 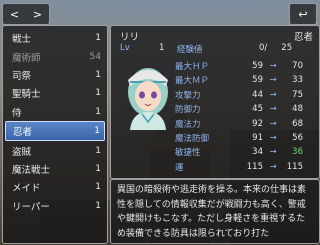 I want to click on class-pager: < >, so click(x=26, y=14).